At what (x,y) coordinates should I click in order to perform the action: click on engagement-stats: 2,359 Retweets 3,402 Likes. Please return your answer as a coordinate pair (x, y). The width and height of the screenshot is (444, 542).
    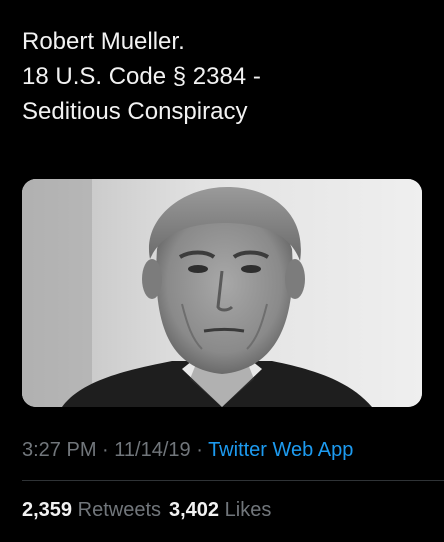
    Looking at the image, I should click on (146, 510).